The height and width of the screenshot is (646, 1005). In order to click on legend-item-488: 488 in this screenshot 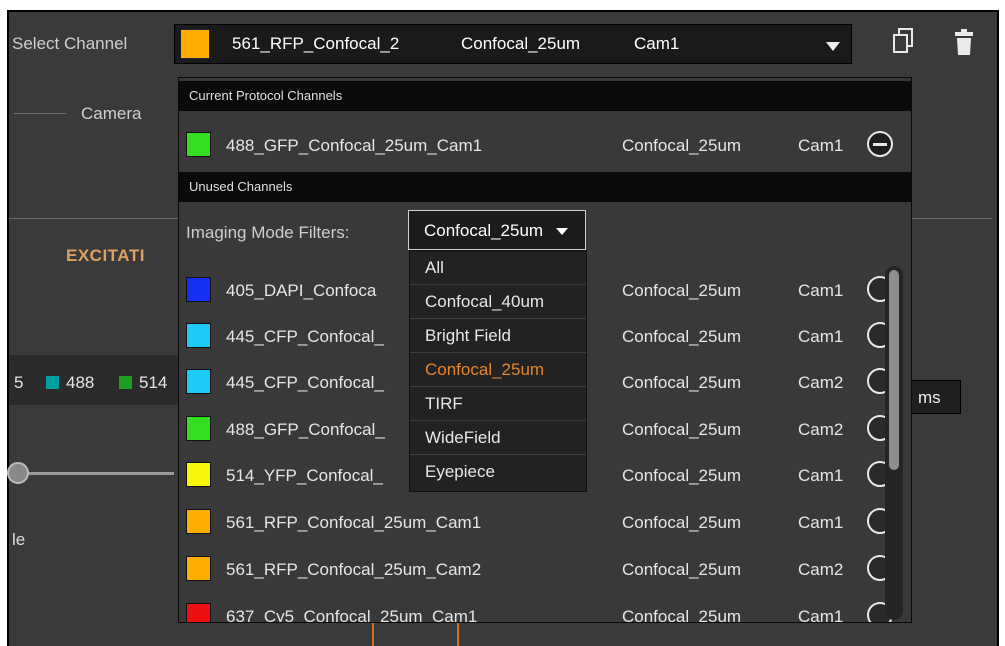, I will do `click(80, 382)`.